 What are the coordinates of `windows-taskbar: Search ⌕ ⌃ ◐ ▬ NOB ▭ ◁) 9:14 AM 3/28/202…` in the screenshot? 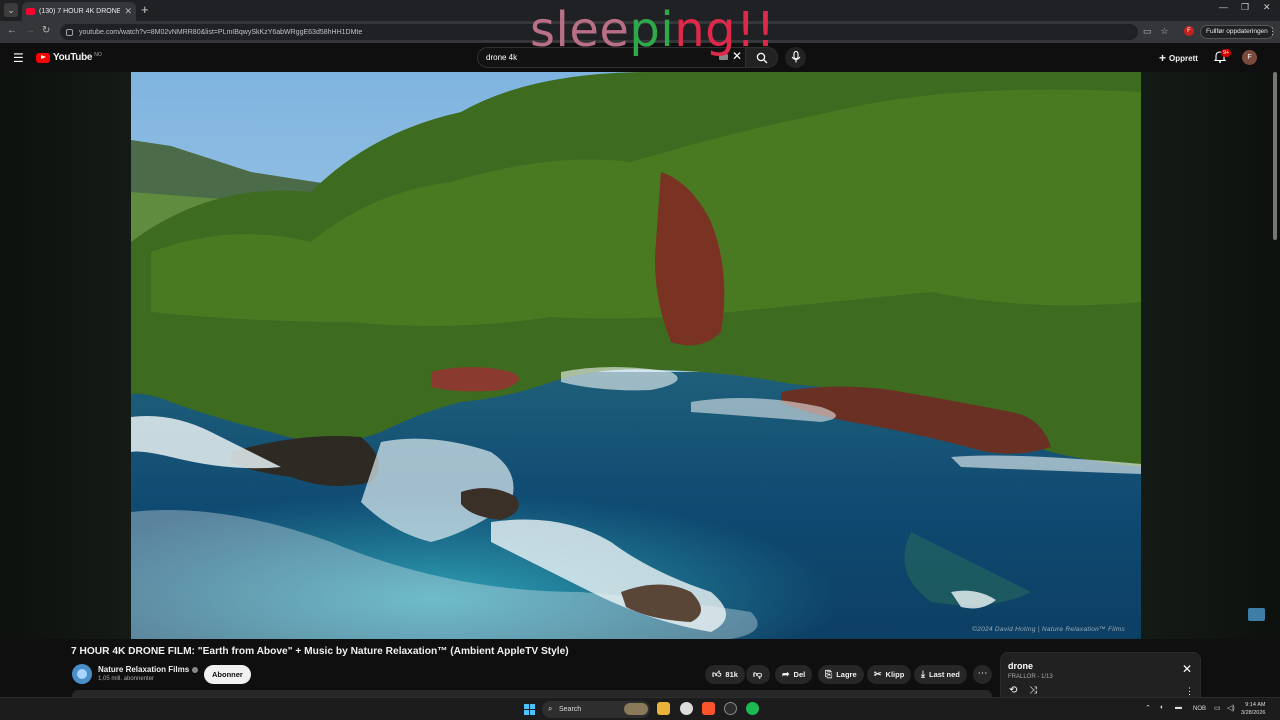 It's located at (640, 708).